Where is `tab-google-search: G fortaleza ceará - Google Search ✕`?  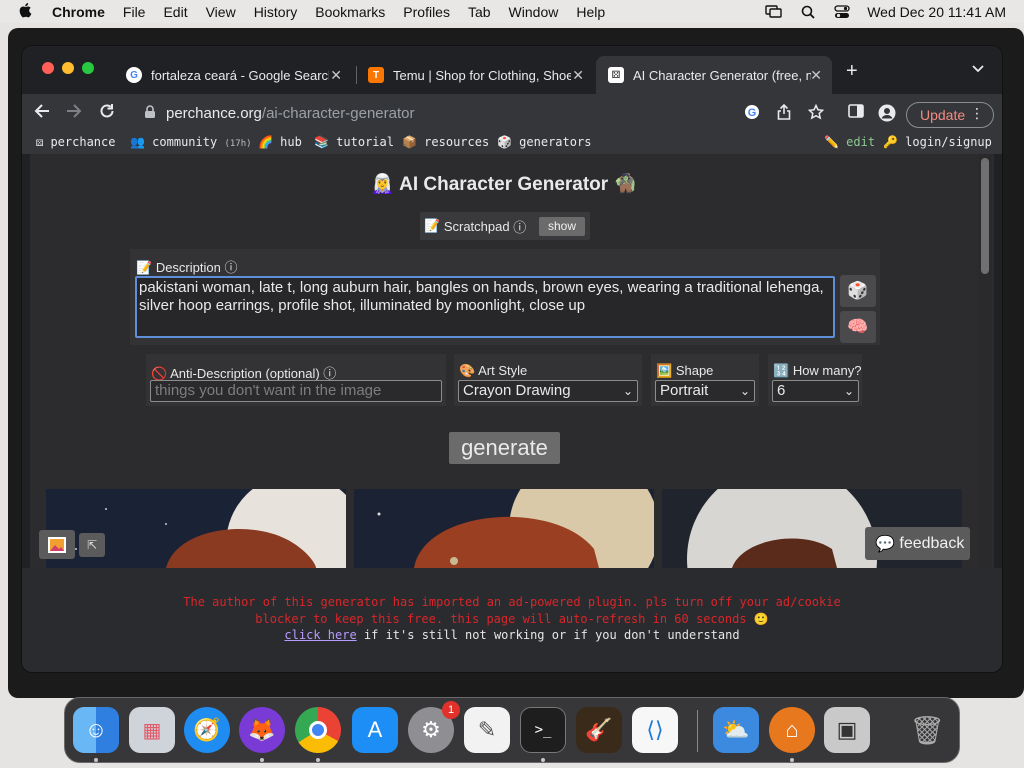
tab-google-search: G fortaleza ceará - Google Search ✕ is located at coordinates (233, 75).